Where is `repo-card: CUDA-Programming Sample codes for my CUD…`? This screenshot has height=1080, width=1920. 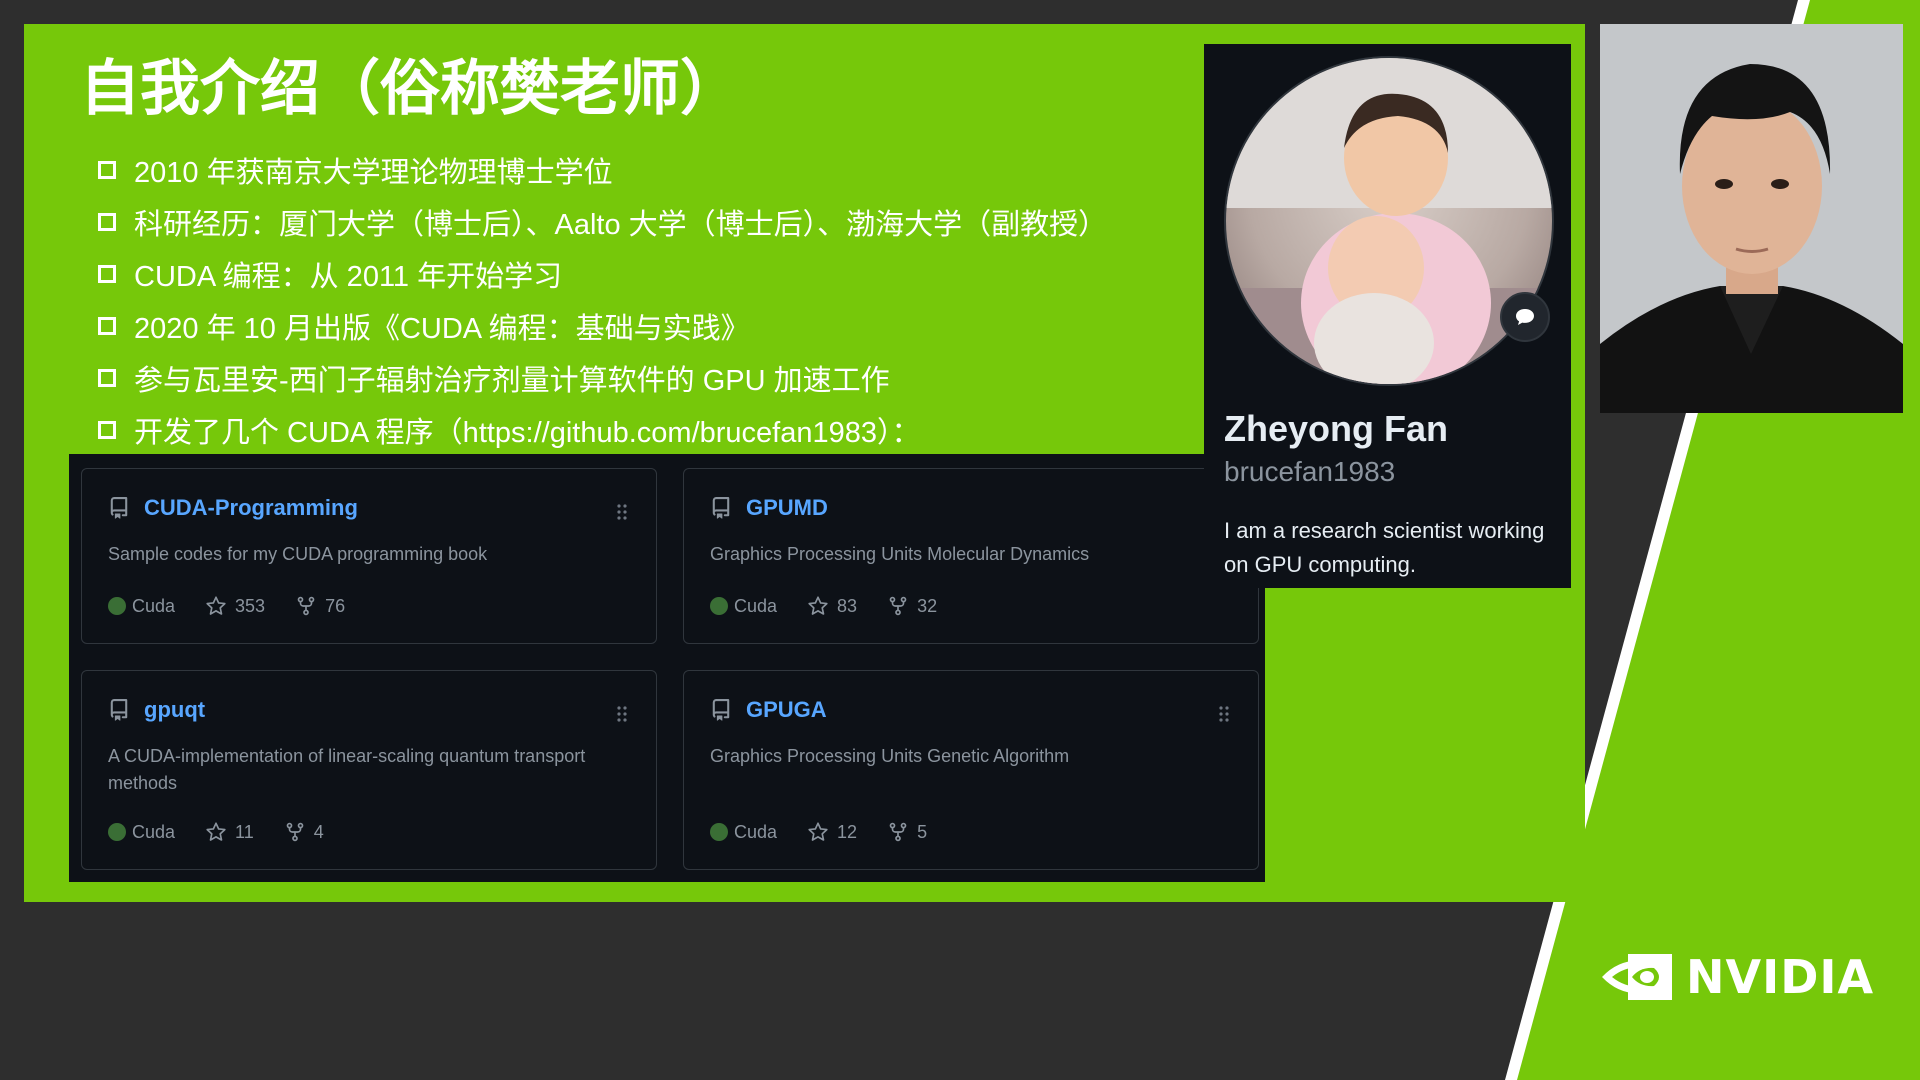
repo-card: CUDA-Programming Sample codes for my CUD… is located at coordinates (369, 556).